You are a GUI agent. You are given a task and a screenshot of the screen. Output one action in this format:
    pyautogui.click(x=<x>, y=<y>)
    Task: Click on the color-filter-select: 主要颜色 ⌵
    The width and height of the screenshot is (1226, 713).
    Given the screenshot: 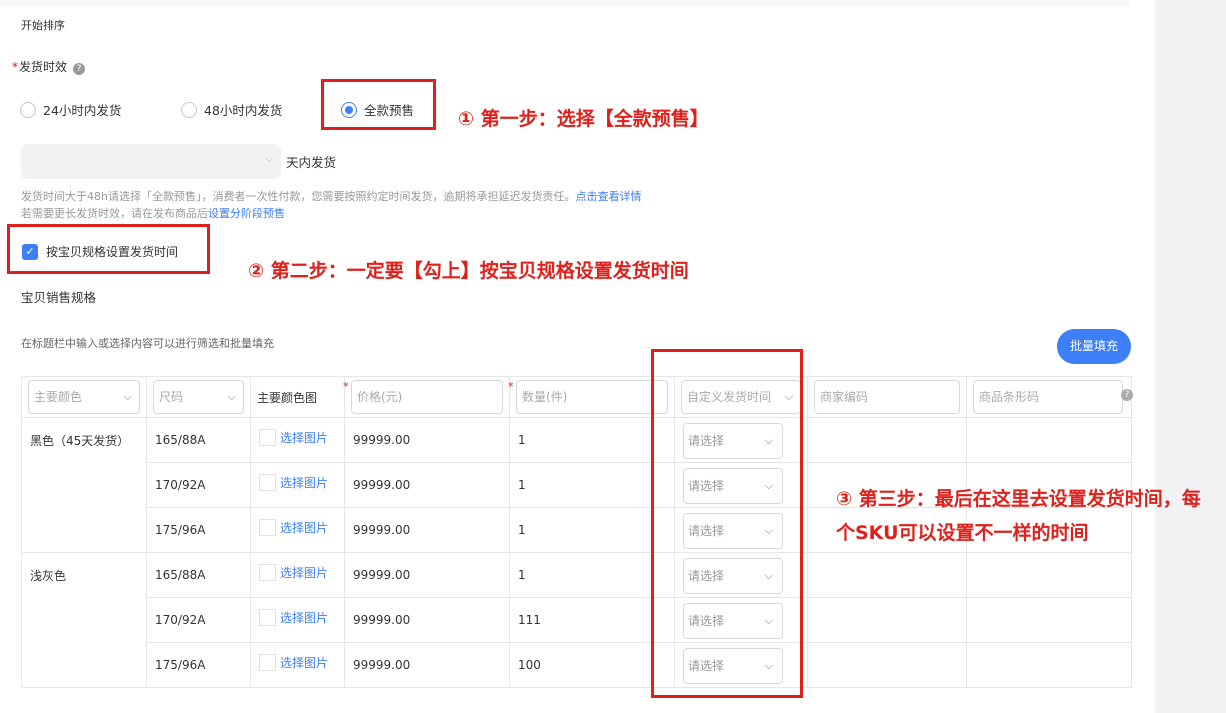 What is the action you would take?
    pyautogui.click(x=84, y=397)
    